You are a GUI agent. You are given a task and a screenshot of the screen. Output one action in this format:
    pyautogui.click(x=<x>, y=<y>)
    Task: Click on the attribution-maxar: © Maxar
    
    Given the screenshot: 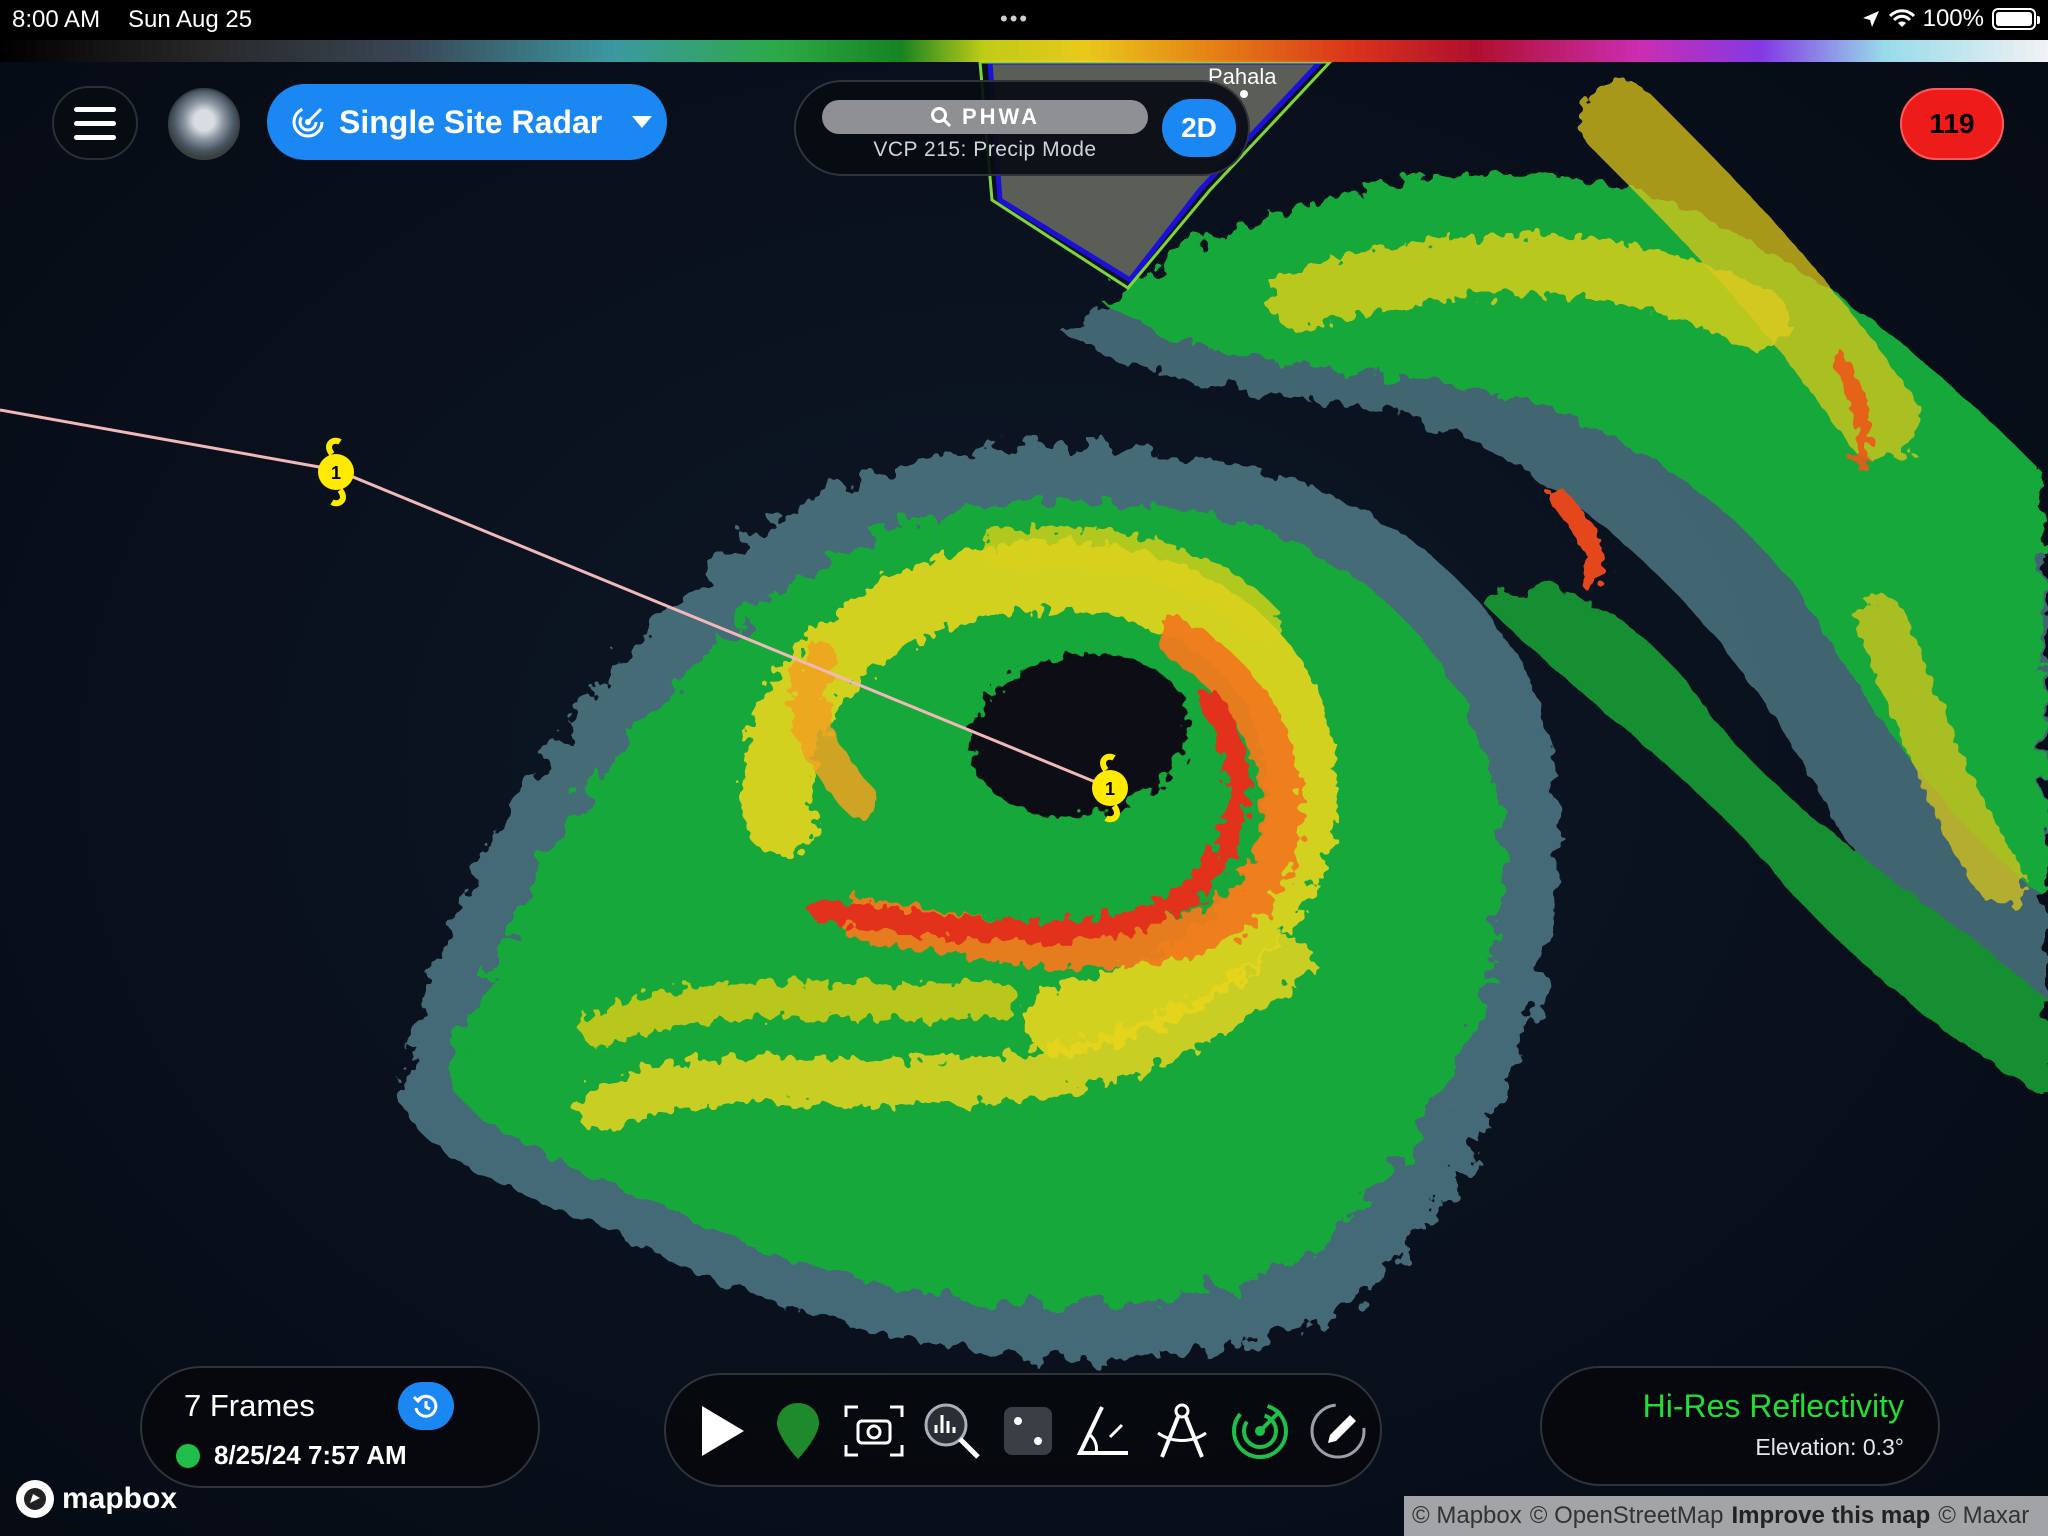 What is the action you would take?
    pyautogui.click(x=1983, y=1516)
    